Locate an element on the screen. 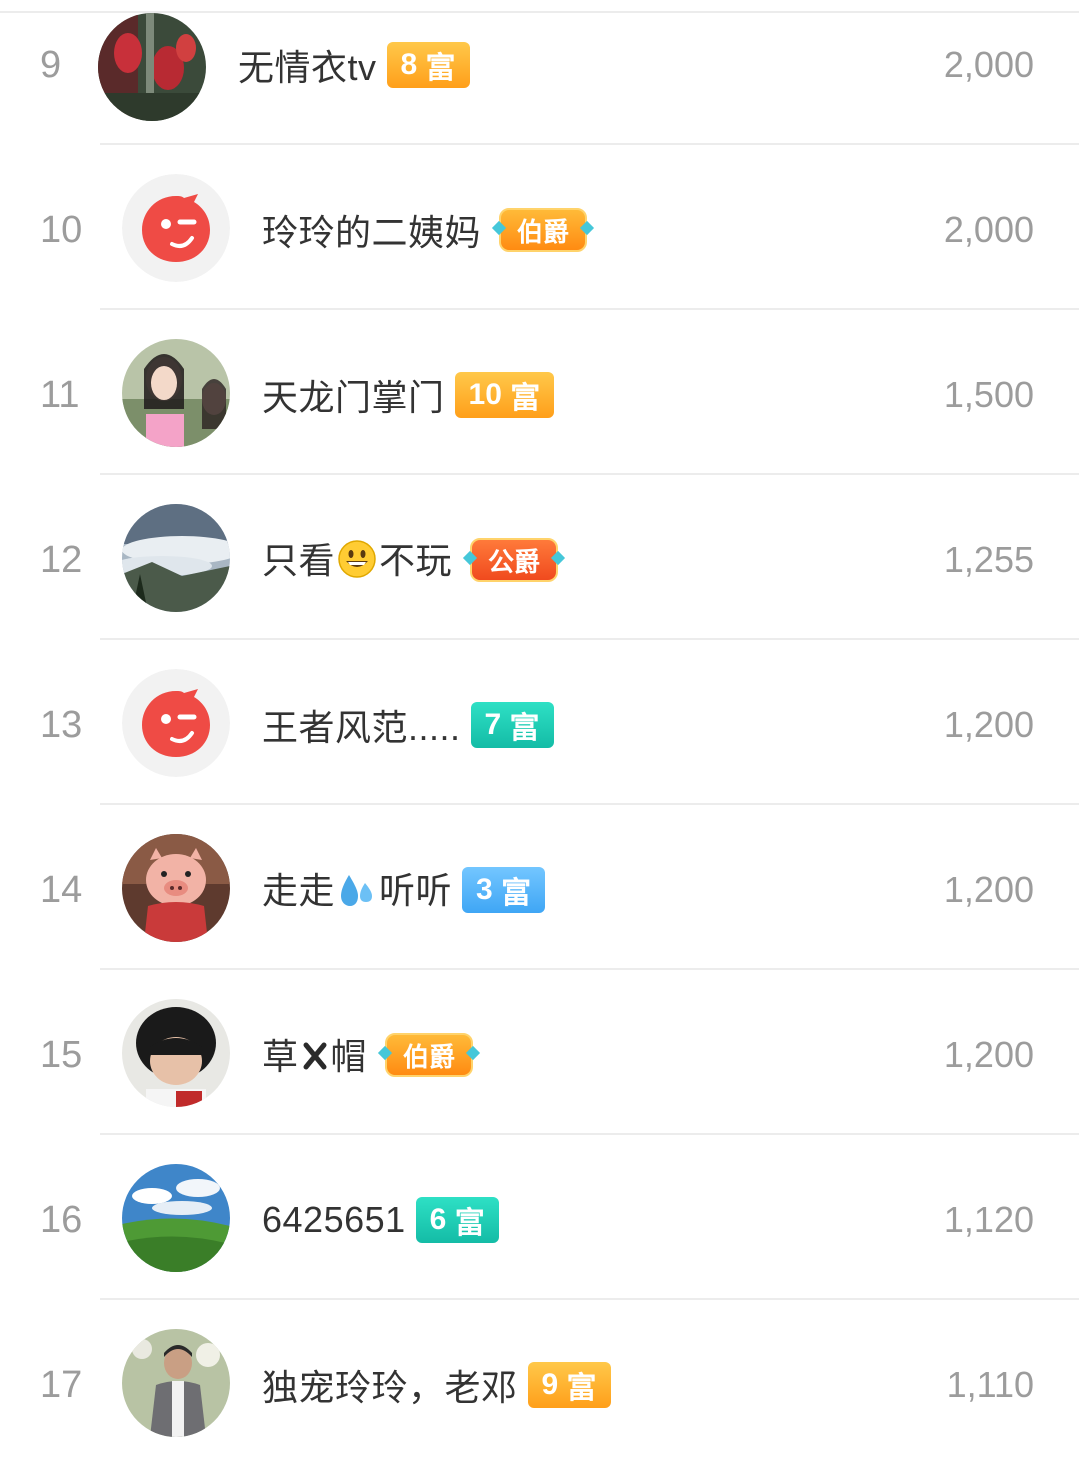 Image resolution: width=1079 pixels, height=1465 pixels. score: 1,255 is located at coordinates (988, 559).